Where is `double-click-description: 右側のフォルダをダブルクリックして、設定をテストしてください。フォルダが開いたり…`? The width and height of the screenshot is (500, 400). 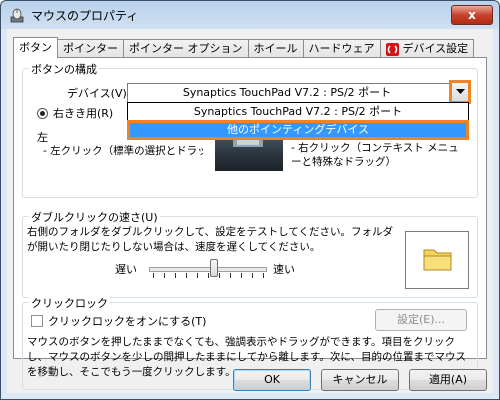 double-click-description: 右側のフォルダをダブルクリックして、設定をテストしてください。フォルダが開いたり… is located at coordinates (210, 239).